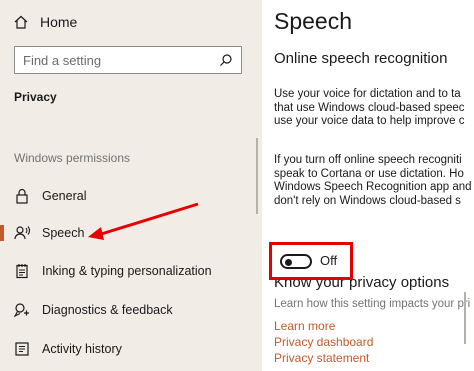 This screenshot has width=474, height=371. I want to click on search-icon, so click(226, 60).